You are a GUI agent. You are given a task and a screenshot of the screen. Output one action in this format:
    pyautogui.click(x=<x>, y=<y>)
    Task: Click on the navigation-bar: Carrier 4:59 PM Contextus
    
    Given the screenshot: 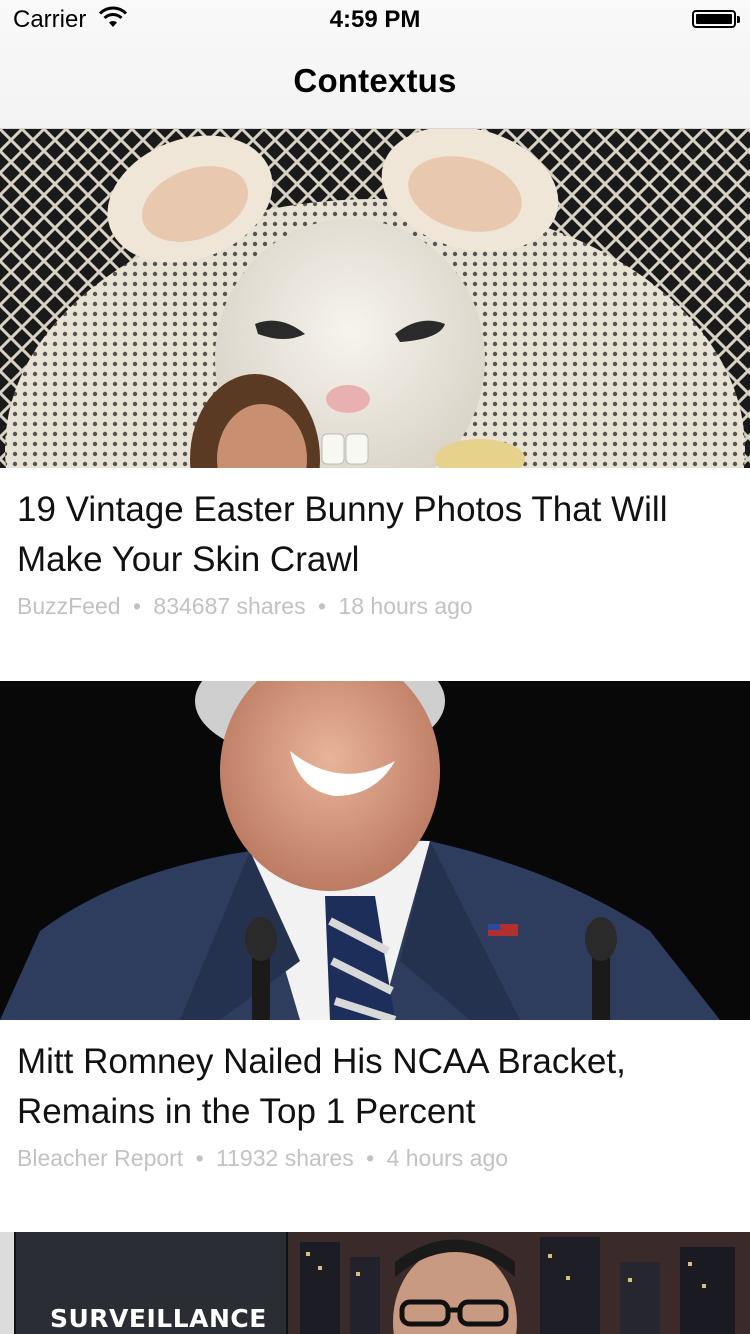 What is the action you would take?
    pyautogui.click(x=375, y=64)
    